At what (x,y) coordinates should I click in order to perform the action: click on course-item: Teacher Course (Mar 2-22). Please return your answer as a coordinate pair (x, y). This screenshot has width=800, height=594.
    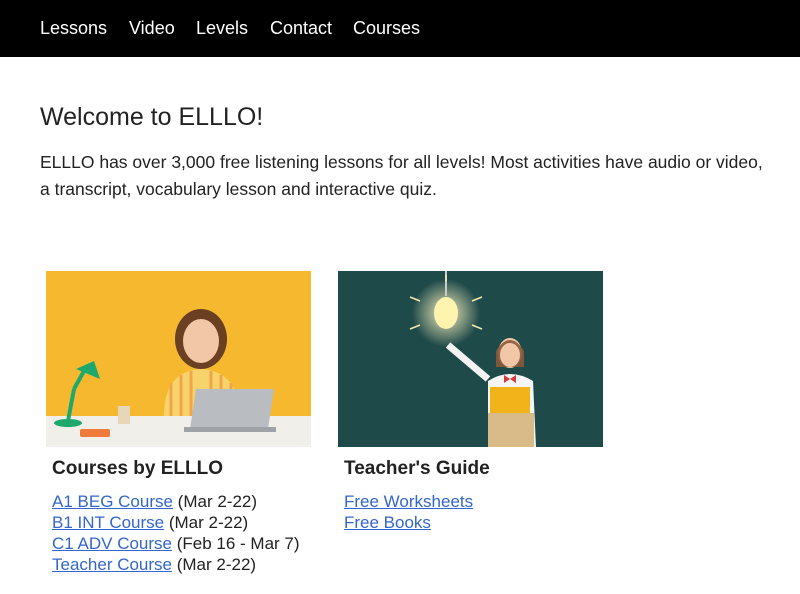
    Looking at the image, I should click on (182, 564).